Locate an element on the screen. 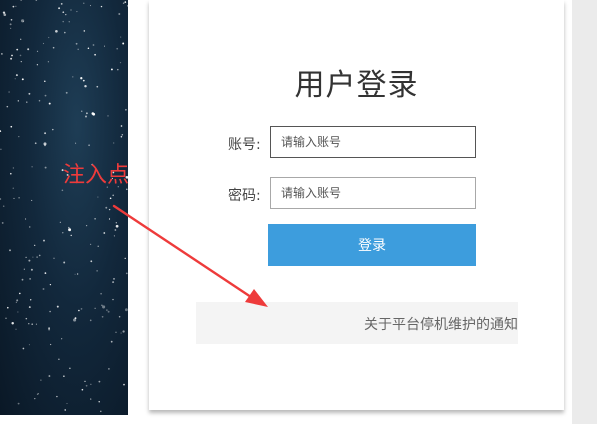 Image resolution: width=597 pixels, height=424 pixels. username-label: 账号: is located at coordinates (244, 145).